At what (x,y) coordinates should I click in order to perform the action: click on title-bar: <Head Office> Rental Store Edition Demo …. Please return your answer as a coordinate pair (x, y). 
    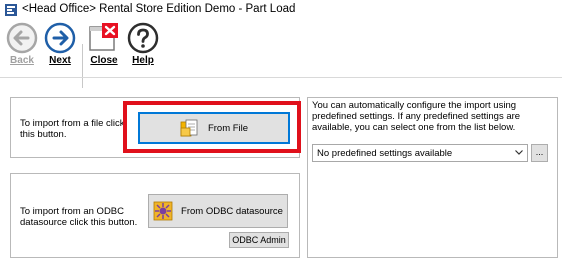
    Looking at the image, I should click on (281, 10).